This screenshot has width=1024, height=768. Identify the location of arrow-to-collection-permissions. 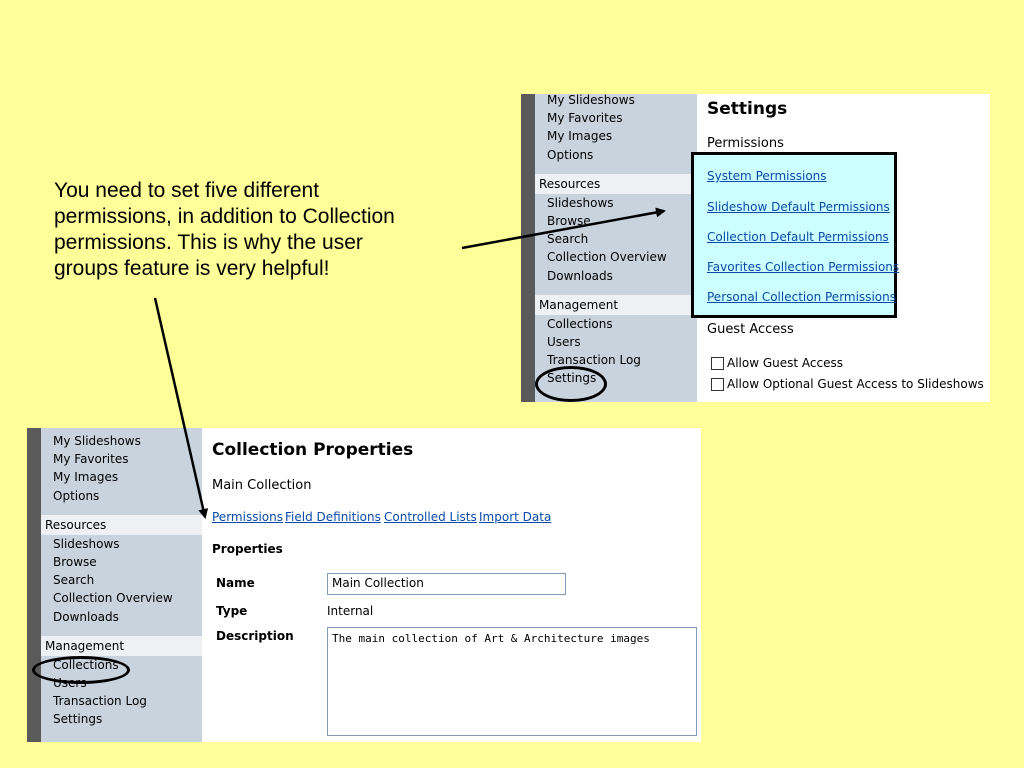
(181, 408).